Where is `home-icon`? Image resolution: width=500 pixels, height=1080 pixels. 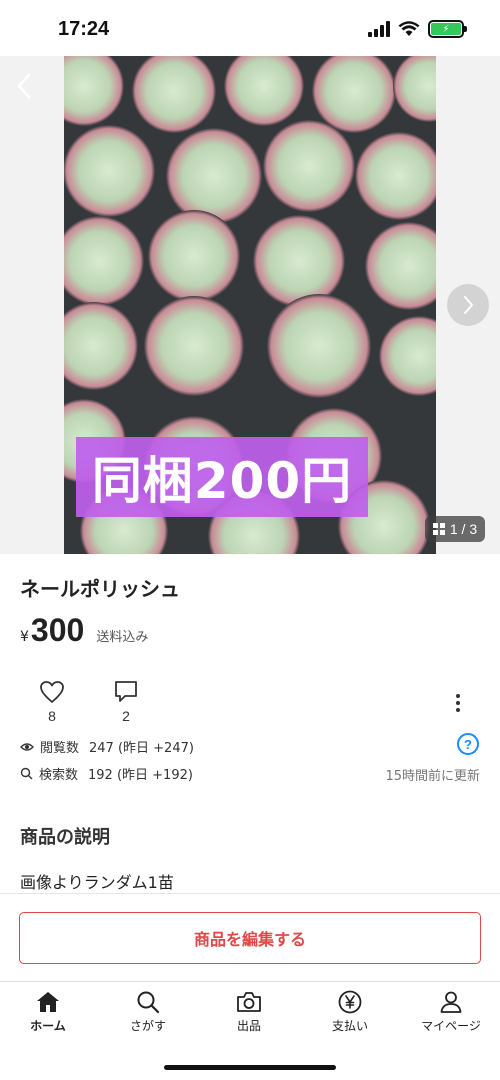 home-icon is located at coordinates (48, 1002).